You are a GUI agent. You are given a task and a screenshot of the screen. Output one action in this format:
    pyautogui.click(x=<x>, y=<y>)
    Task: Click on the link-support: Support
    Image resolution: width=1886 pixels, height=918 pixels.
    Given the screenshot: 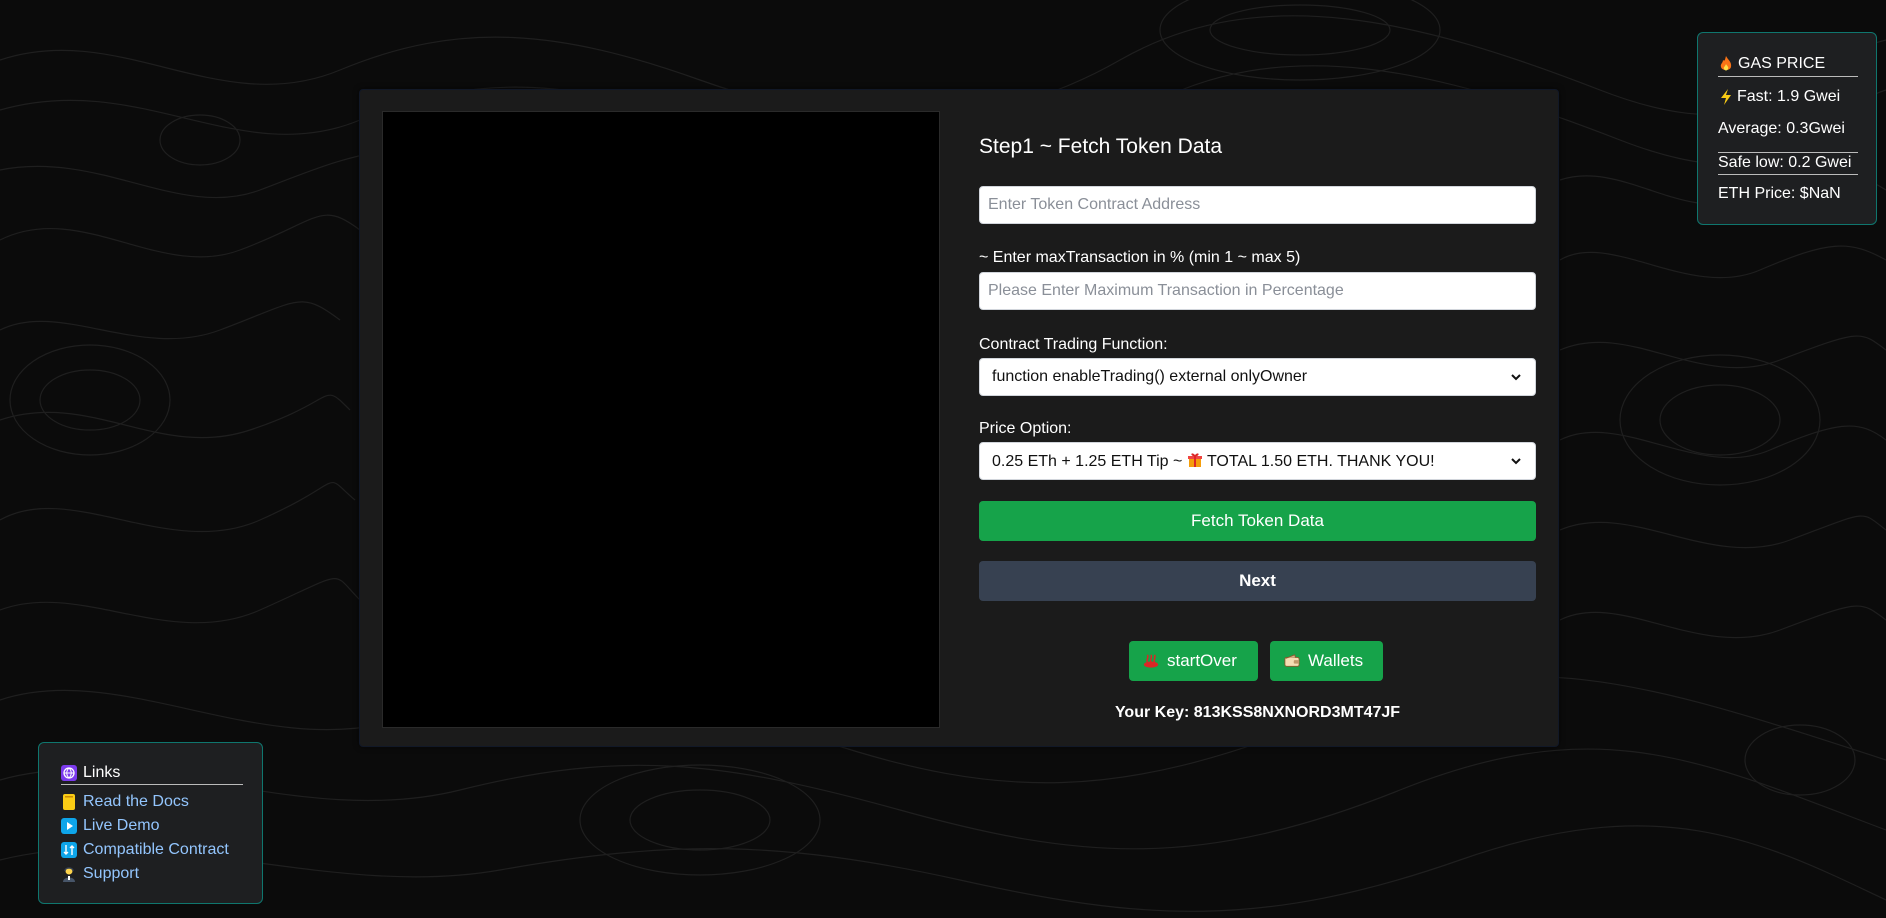 What is the action you would take?
    pyautogui.click(x=100, y=874)
    